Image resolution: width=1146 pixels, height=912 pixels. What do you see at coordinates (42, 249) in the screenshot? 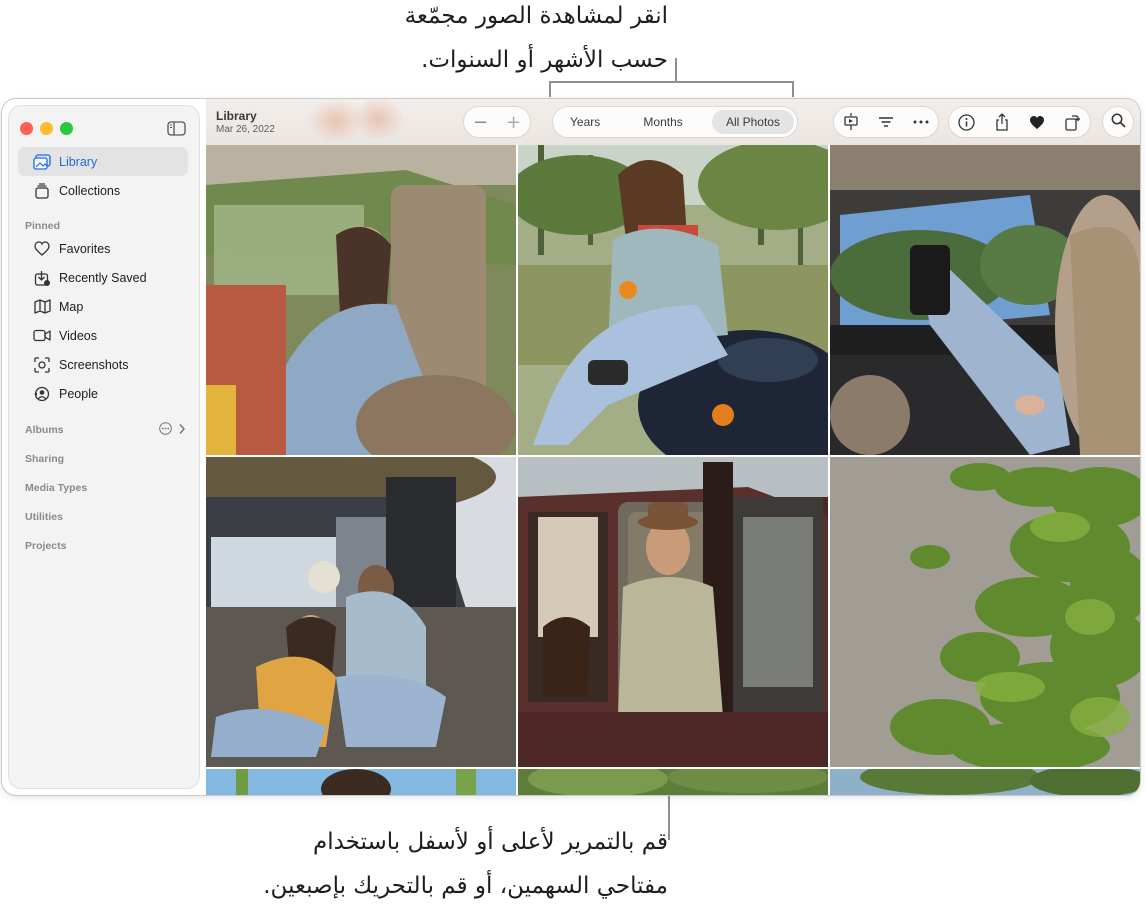
I see `heart-icon` at bounding box center [42, 249].